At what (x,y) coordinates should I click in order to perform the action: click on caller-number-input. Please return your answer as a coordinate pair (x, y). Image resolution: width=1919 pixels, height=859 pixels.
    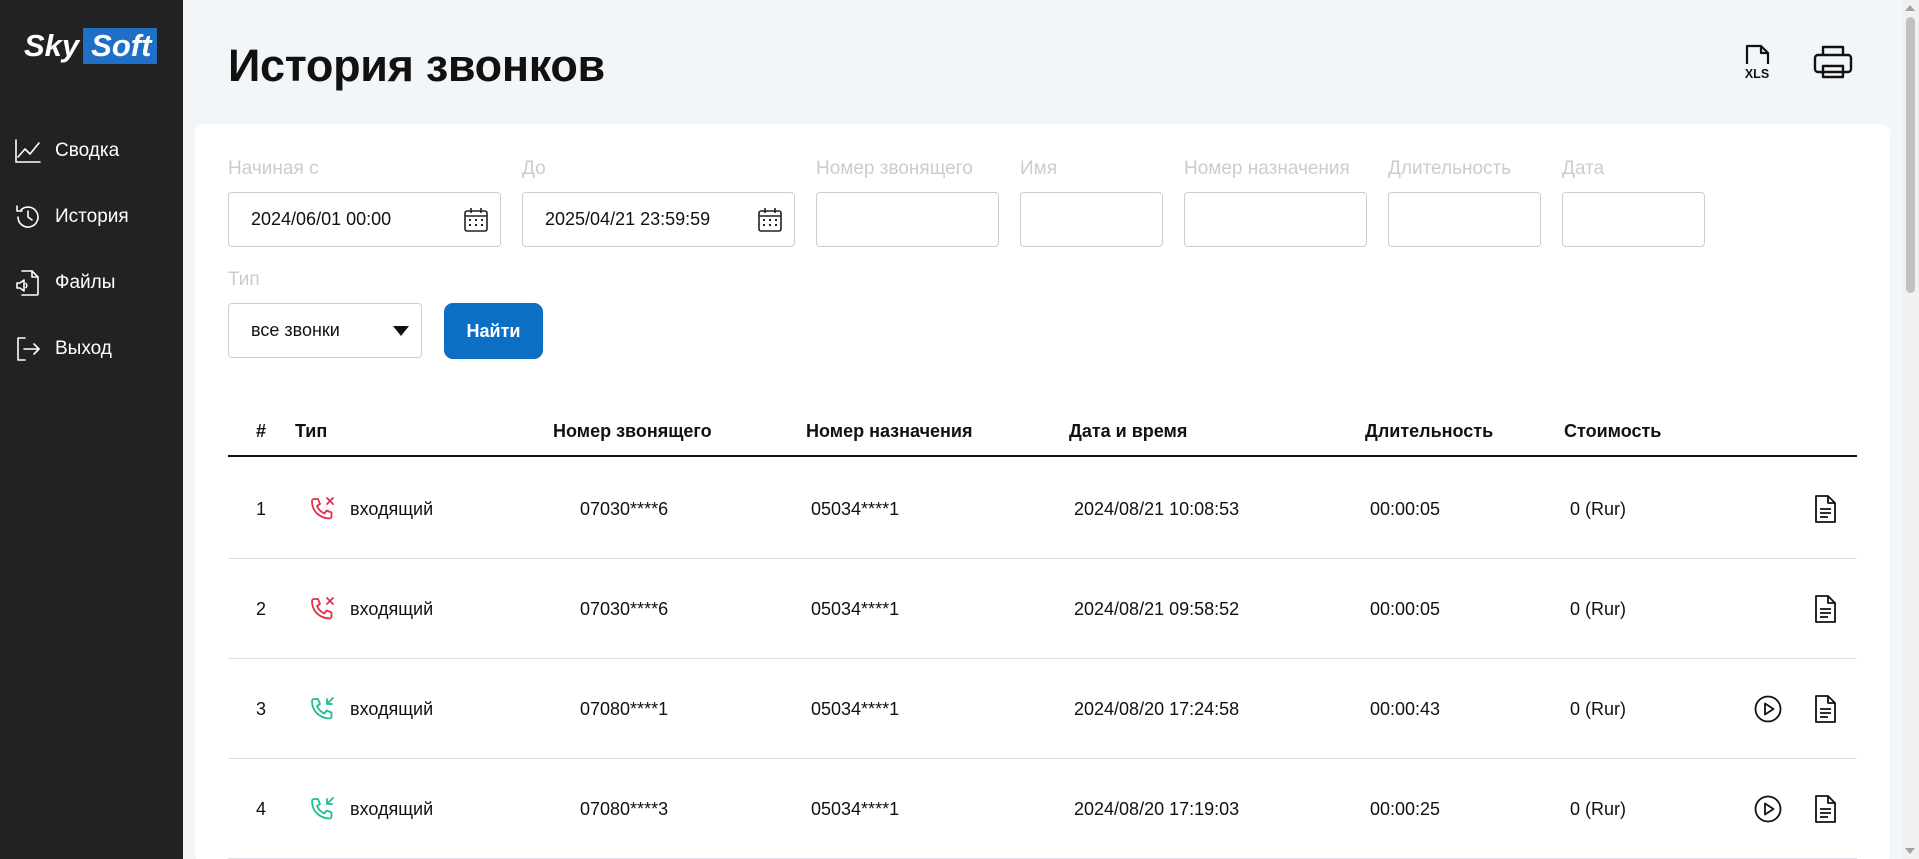
    Looking at the image, I should click on (907, 219).